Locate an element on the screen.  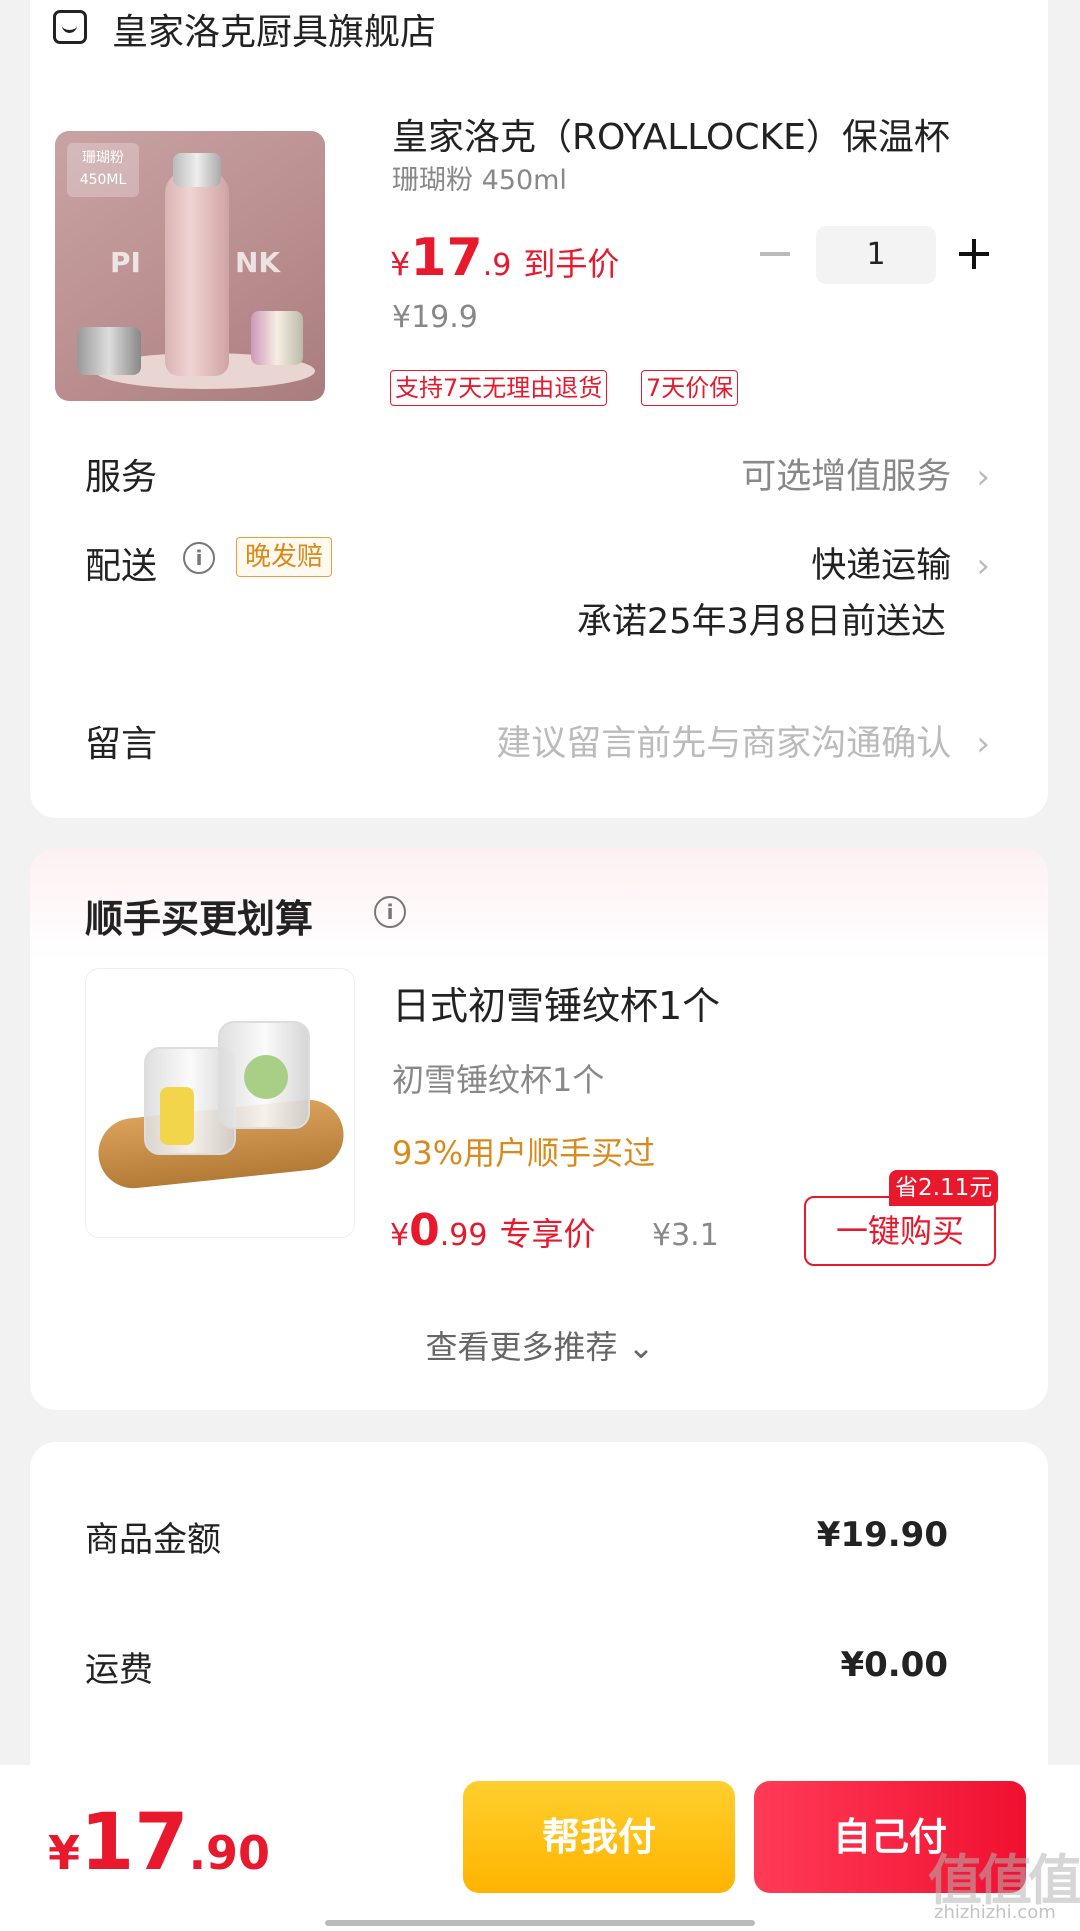
price-integer: 0 is located at coordinates (424, 1230).